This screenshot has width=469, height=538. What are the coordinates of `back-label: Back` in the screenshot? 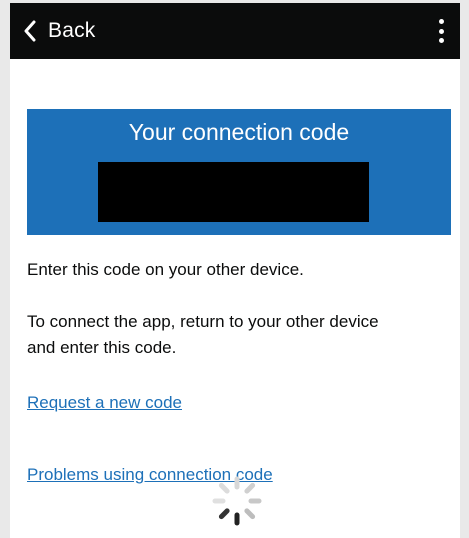 It's located at (72, 30).